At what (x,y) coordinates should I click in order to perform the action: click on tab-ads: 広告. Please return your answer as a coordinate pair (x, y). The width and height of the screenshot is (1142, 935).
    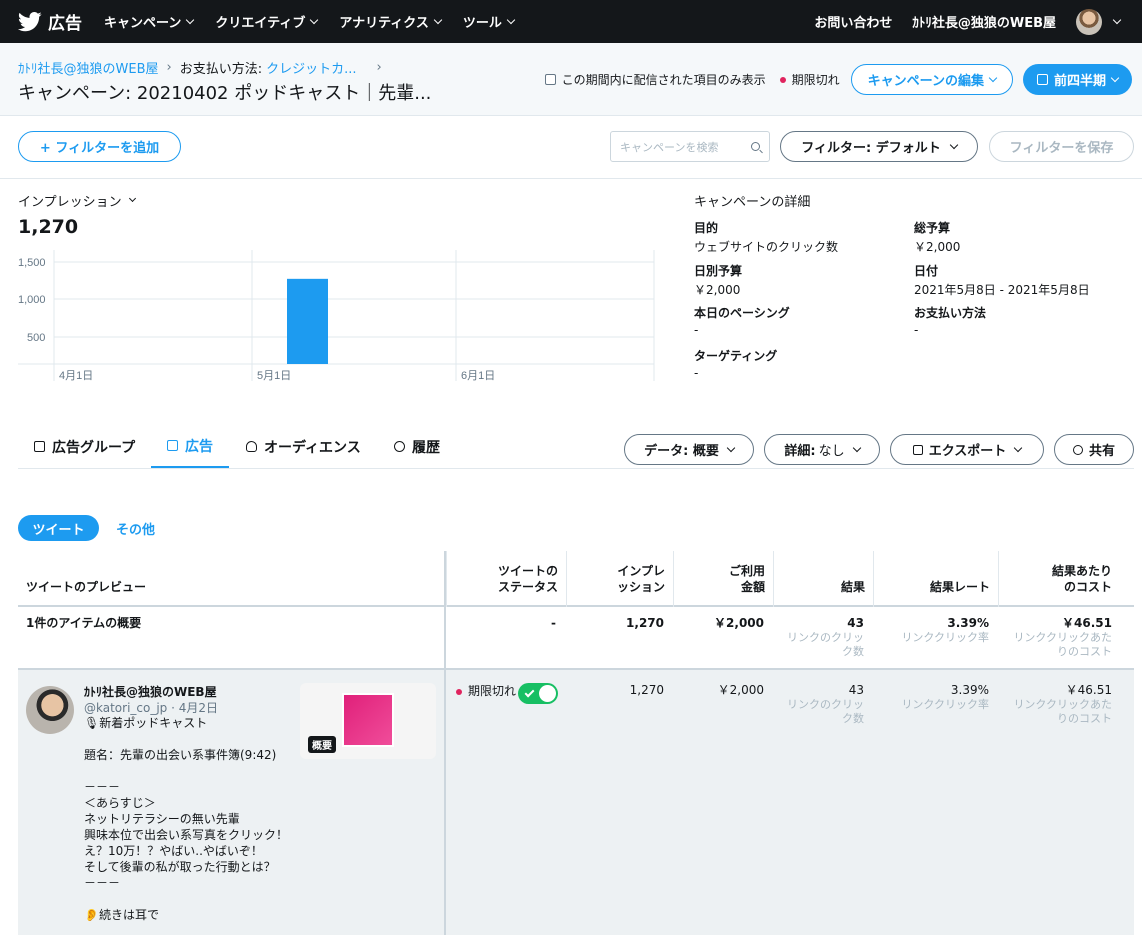
    Looking at the image, I should click on (190, 446).